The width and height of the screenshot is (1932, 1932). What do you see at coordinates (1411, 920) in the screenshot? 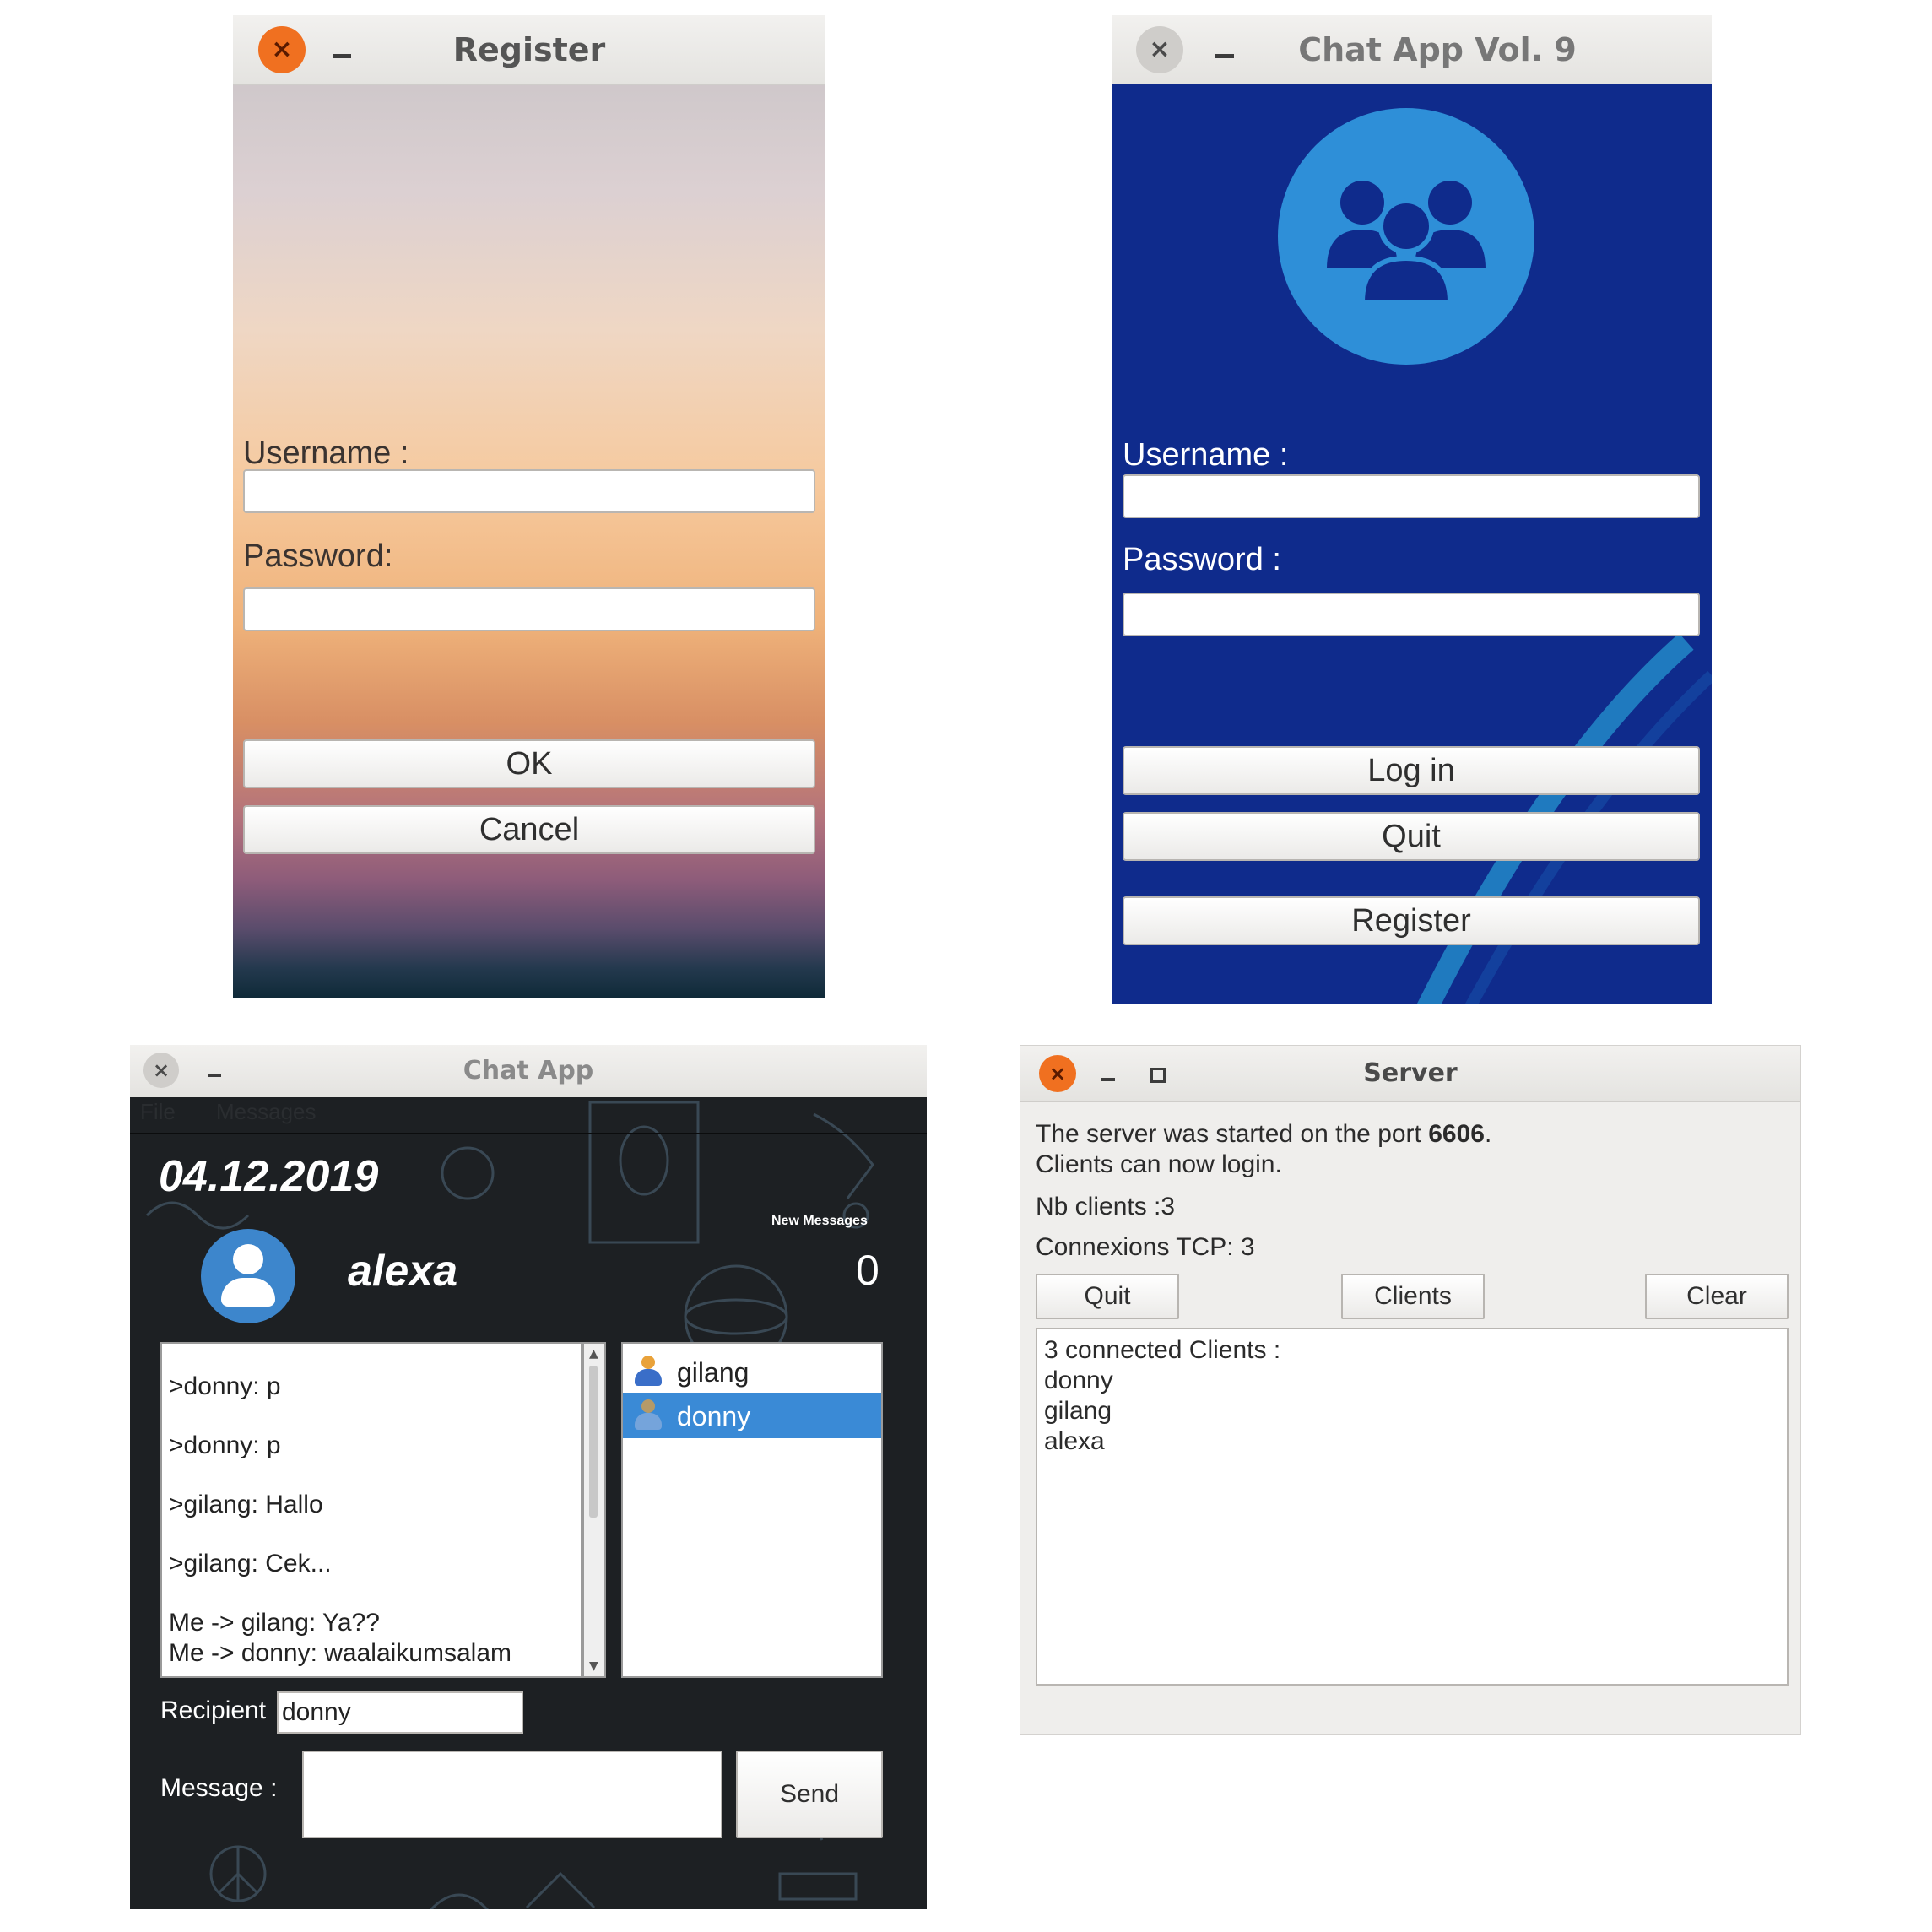
I see `register-button: Register` at bounding box center [1411, 920].